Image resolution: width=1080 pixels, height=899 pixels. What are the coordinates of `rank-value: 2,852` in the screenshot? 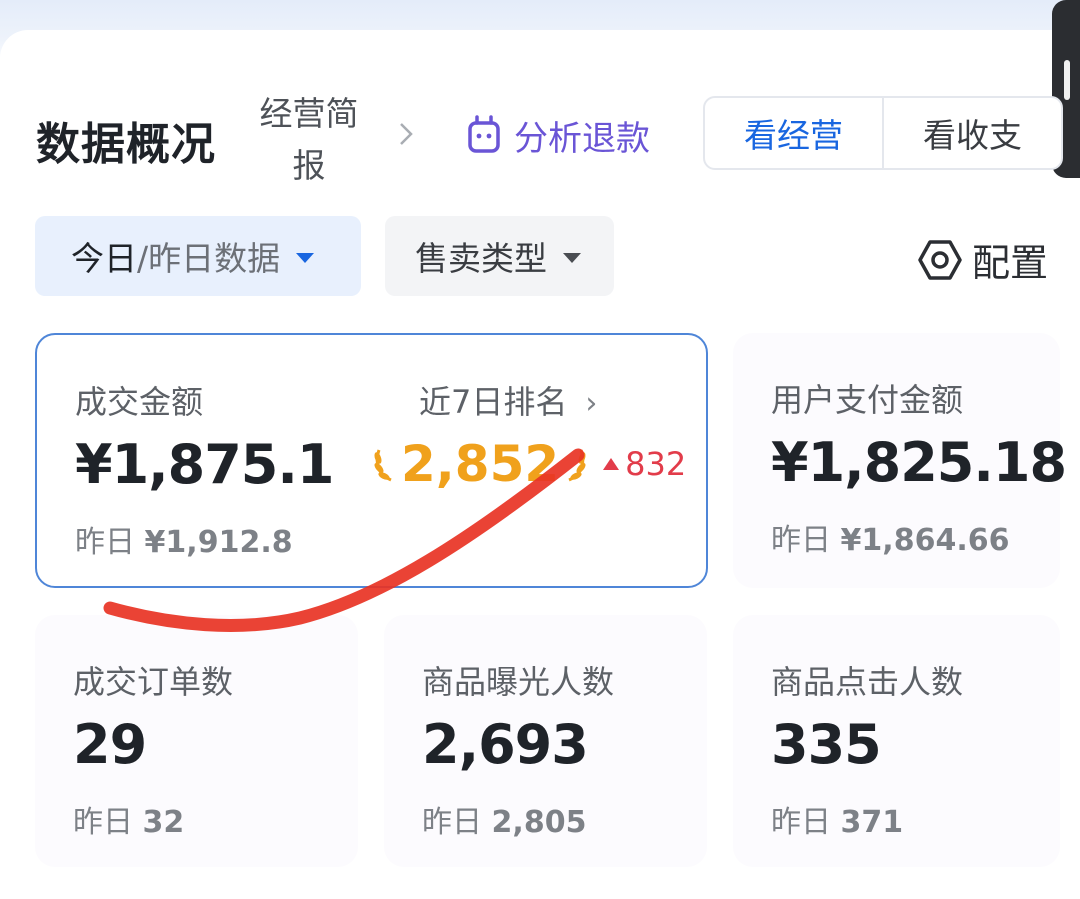 It's located at (480, 464).